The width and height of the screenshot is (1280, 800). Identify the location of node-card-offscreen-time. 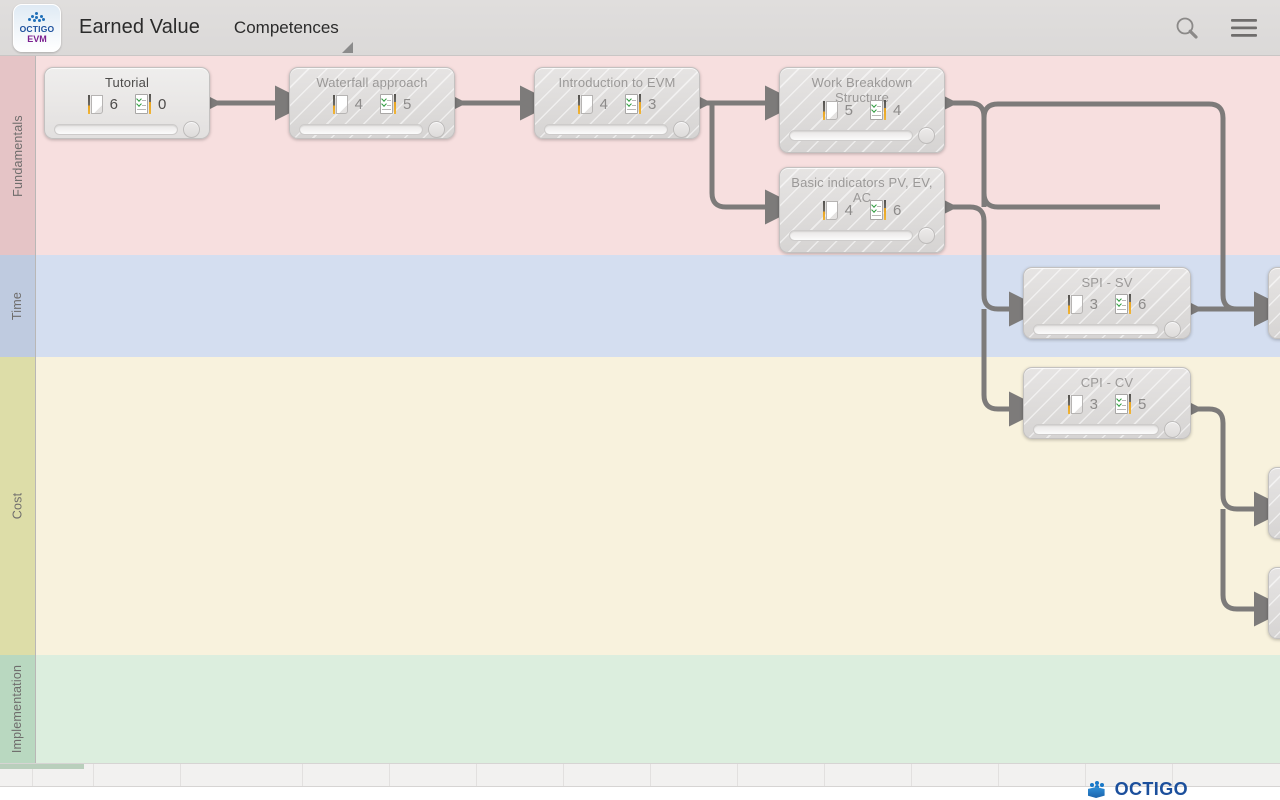
(1274, 303).